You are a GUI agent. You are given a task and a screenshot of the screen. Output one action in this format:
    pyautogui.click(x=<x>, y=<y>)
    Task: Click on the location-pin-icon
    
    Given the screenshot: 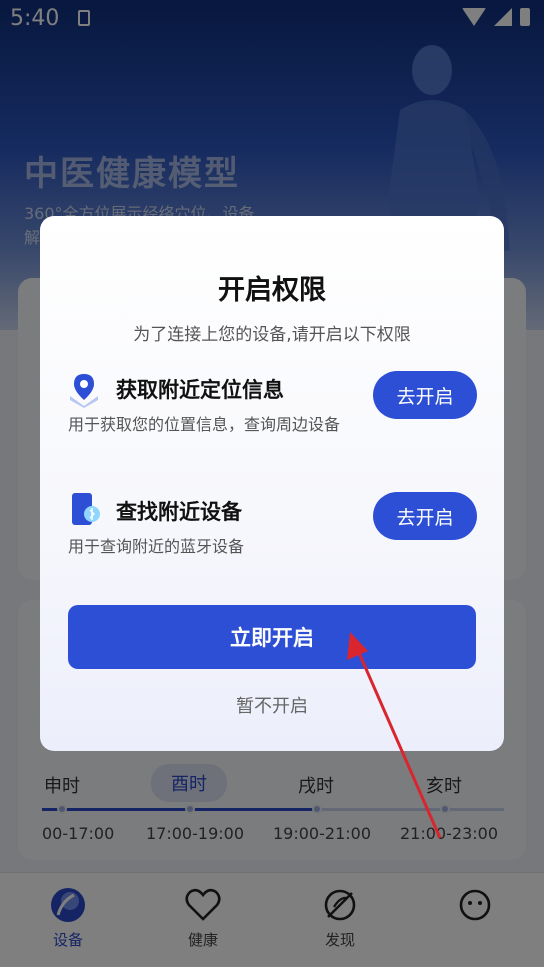 What is the action you would take?
    pyautogui.click(x=84, y=391)
    